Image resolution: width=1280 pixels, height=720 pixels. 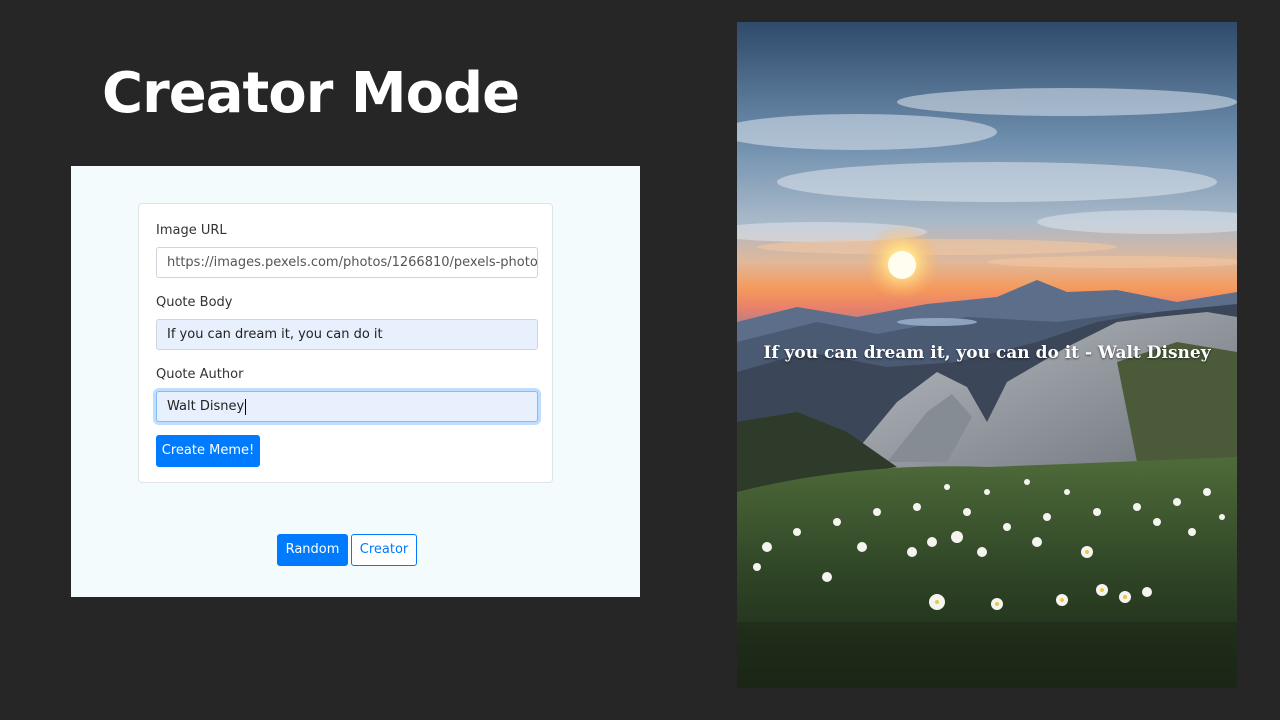 What do you see at coordinates (208, 451) in the screenshot?
I see `create-meme-button: Create Meme!` at bounding box center [208, 451].